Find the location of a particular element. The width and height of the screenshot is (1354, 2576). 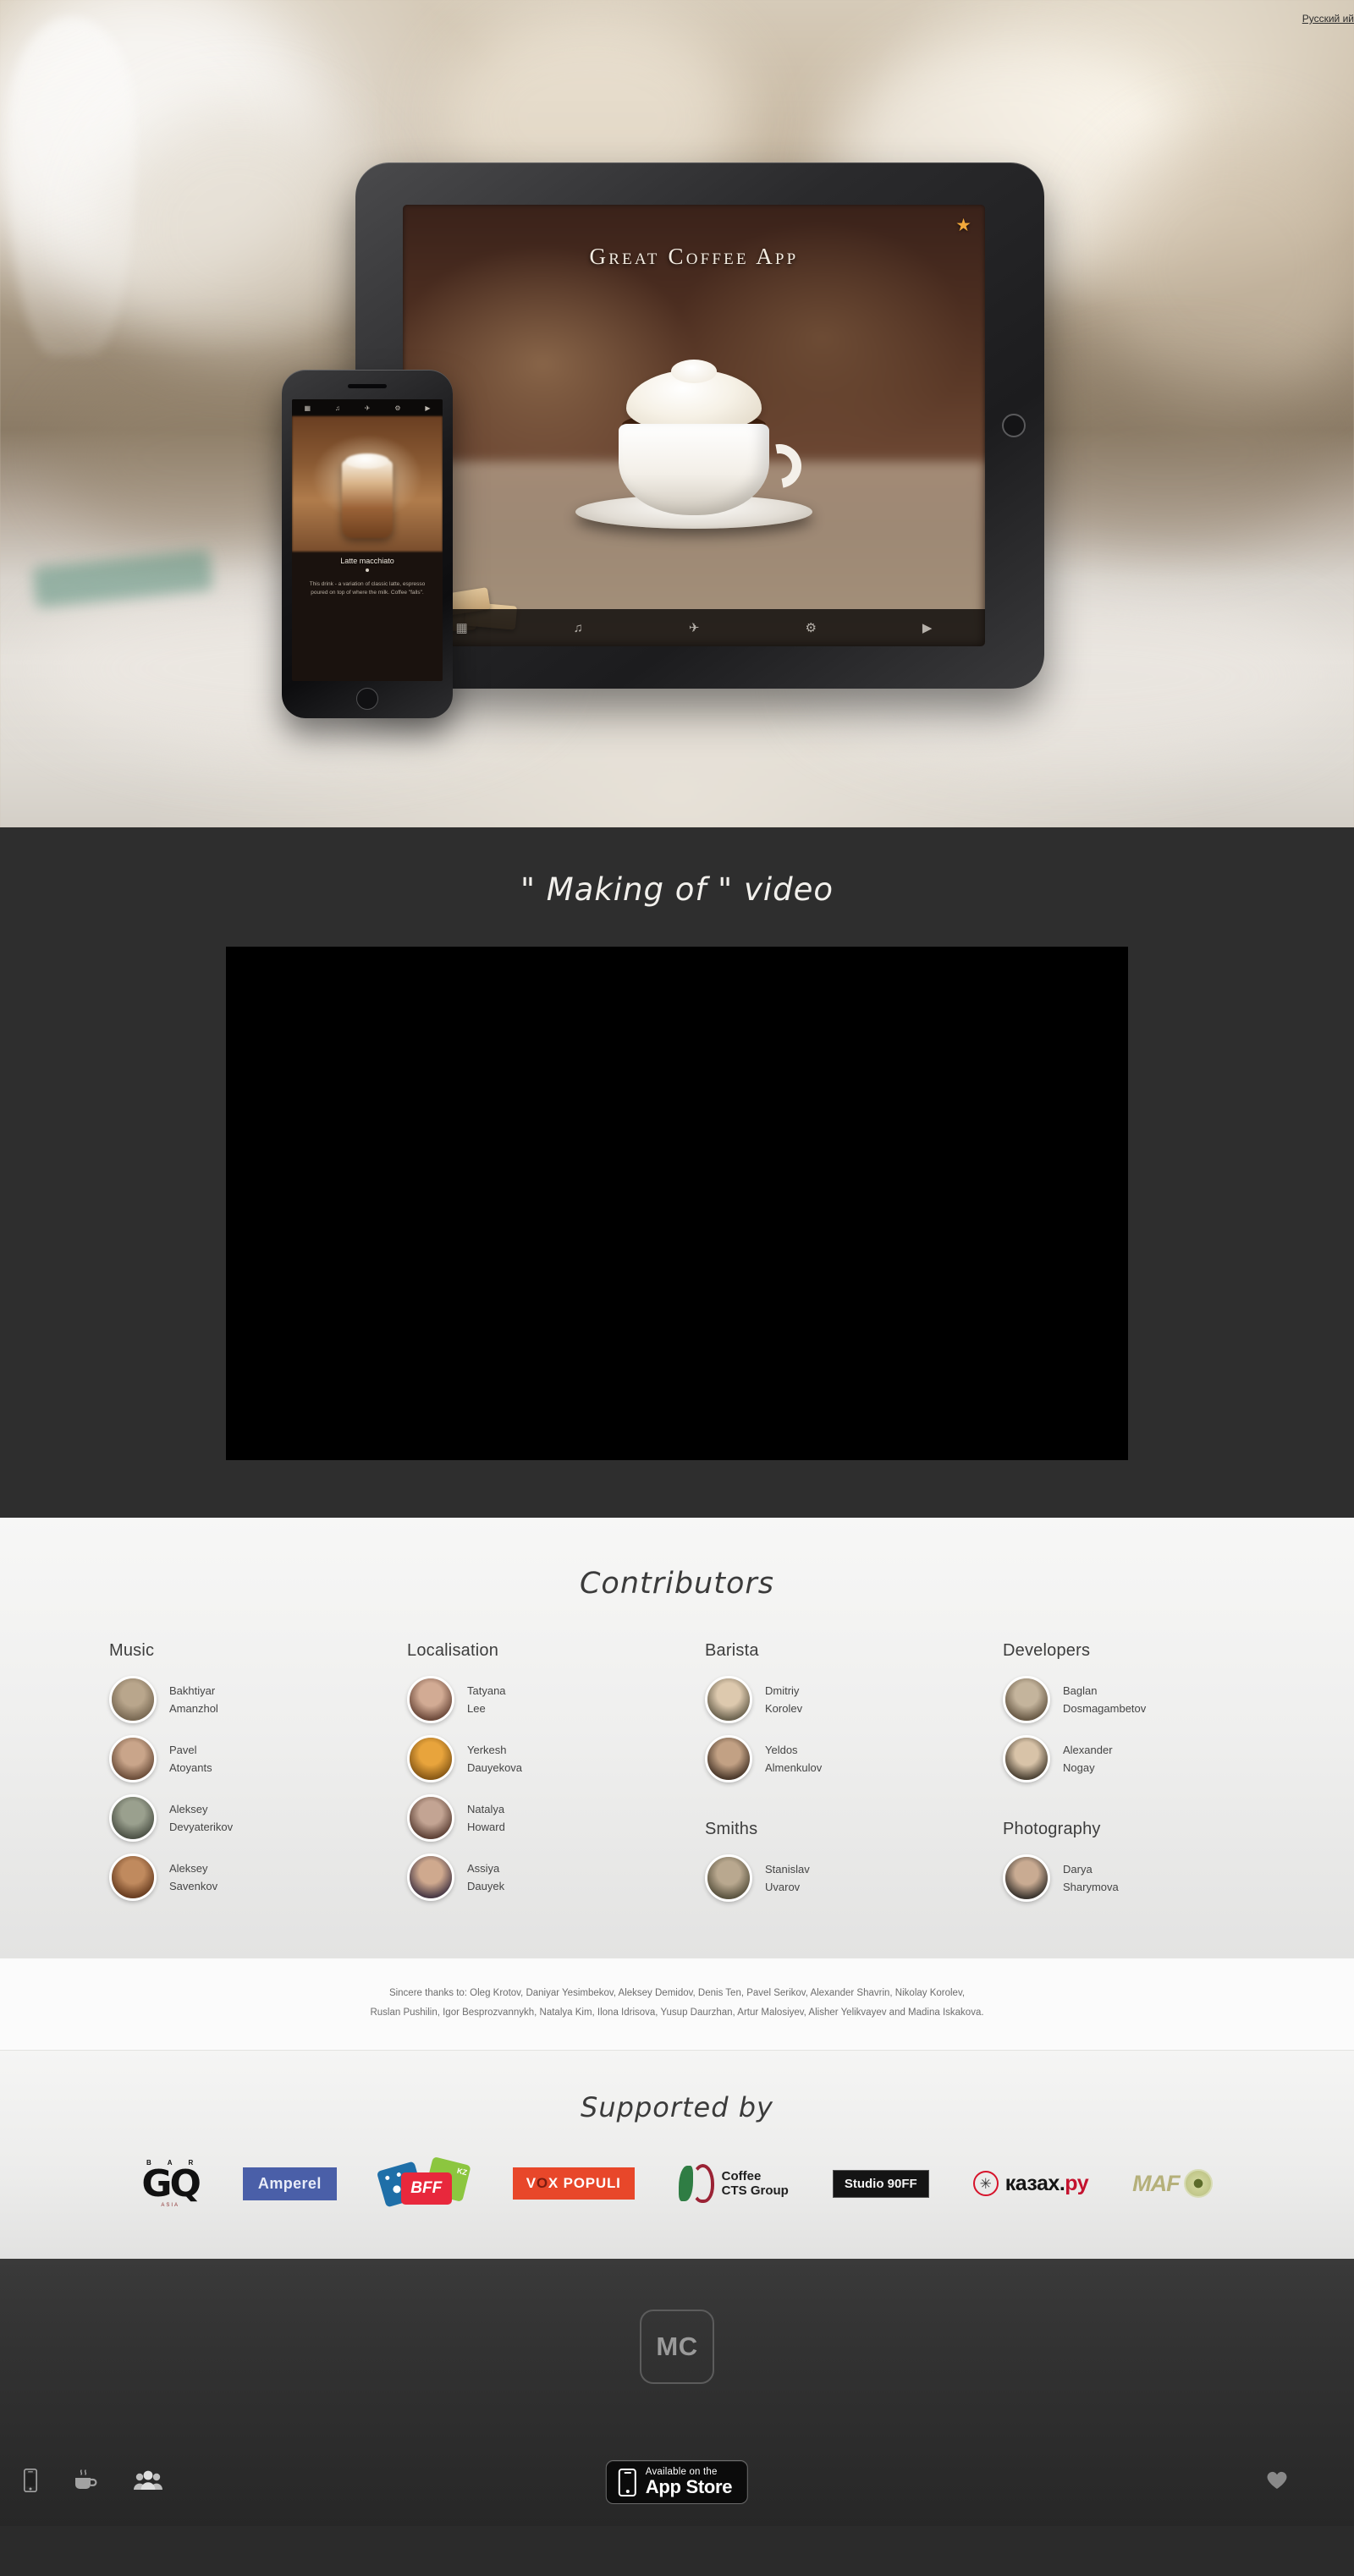

toolbar-music-icon: ♫ is located at coordinates (578, 628).